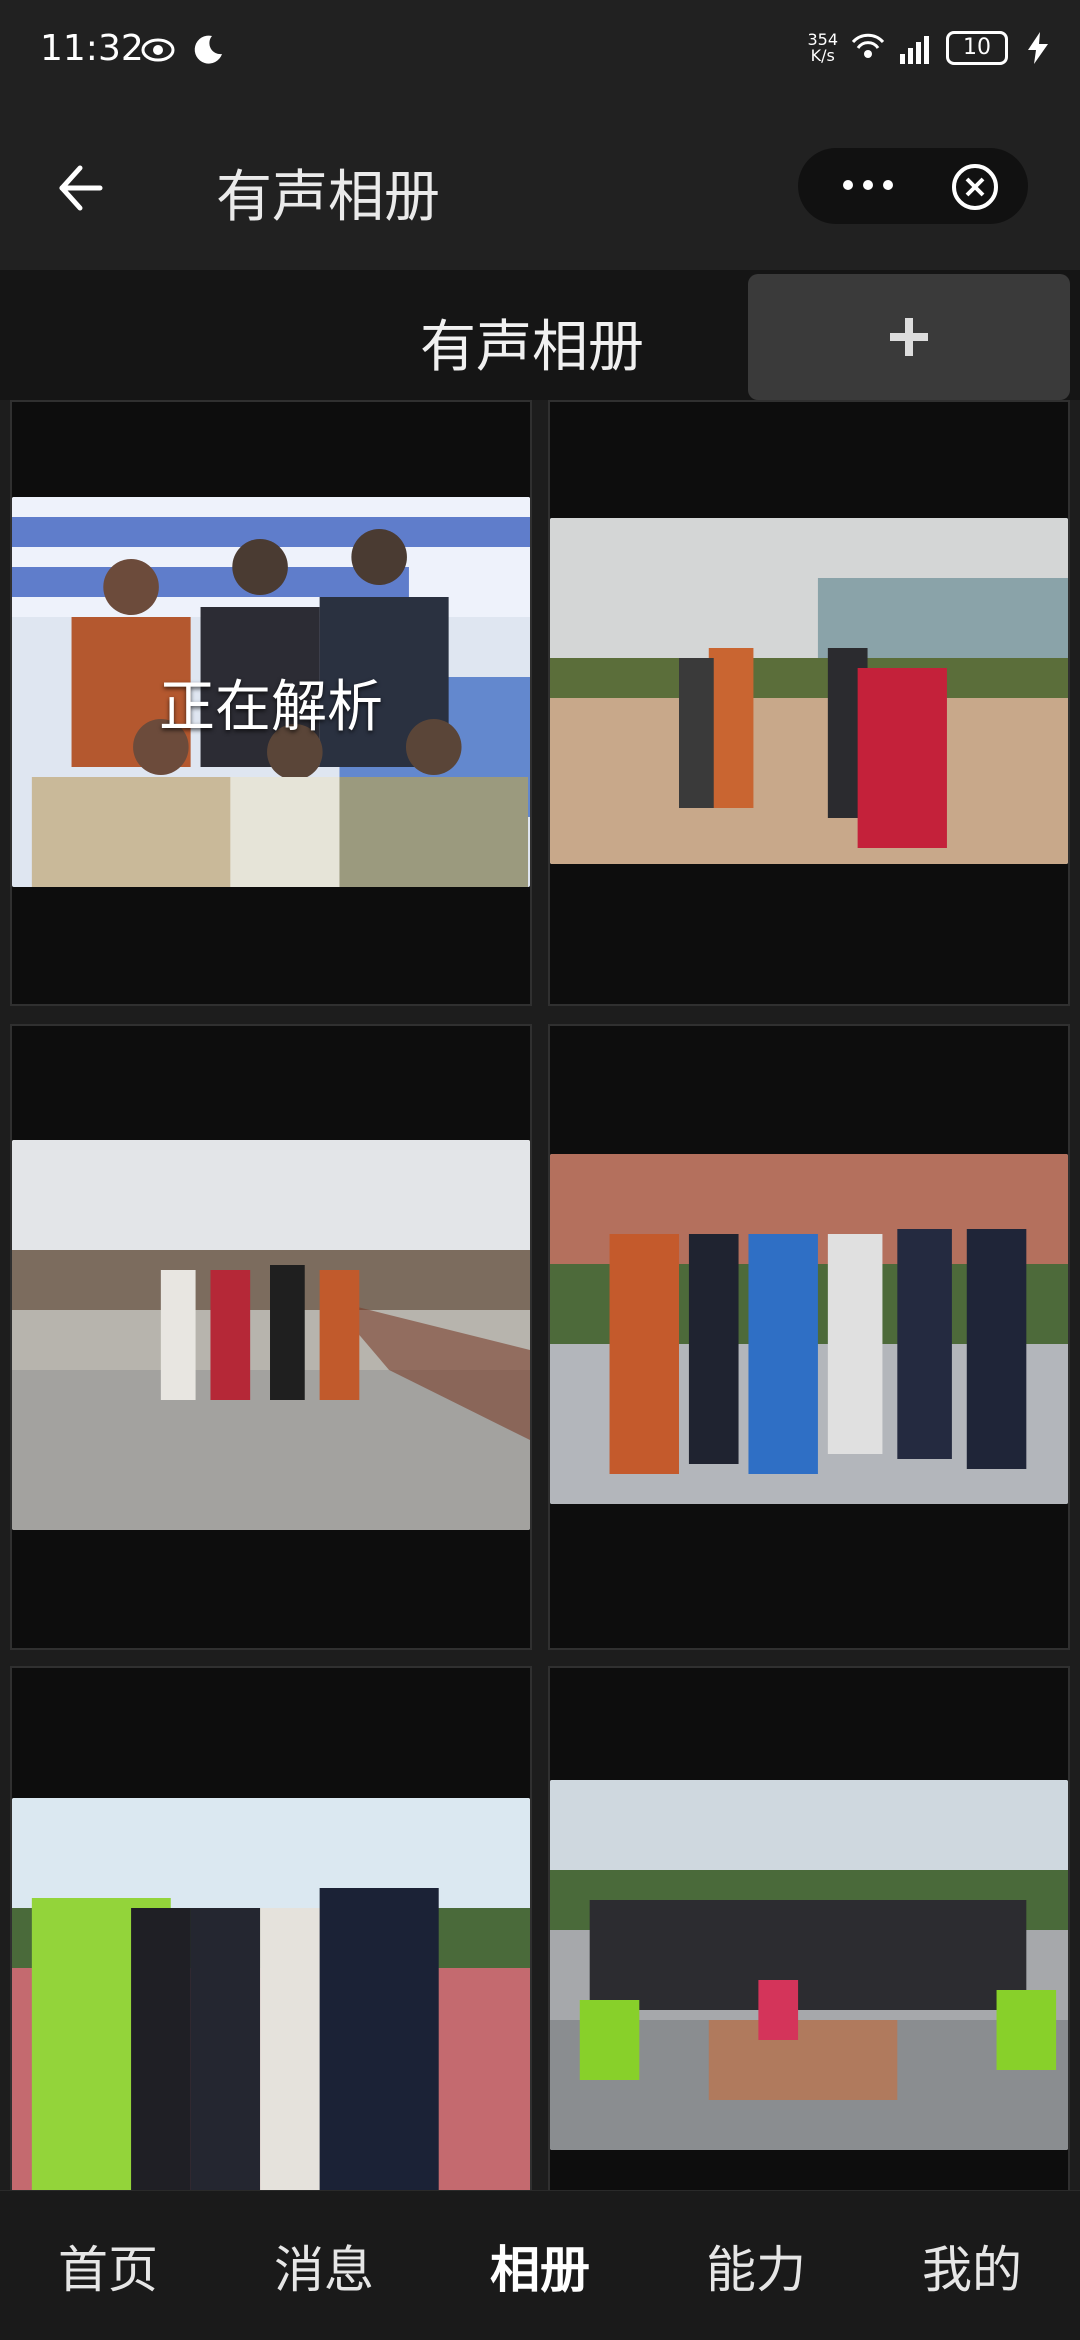  What do you see at coordinates (756, 2266) in the screenshot?
I see `nav-item-abilities: 能力` at bounding box center [756, 2266].